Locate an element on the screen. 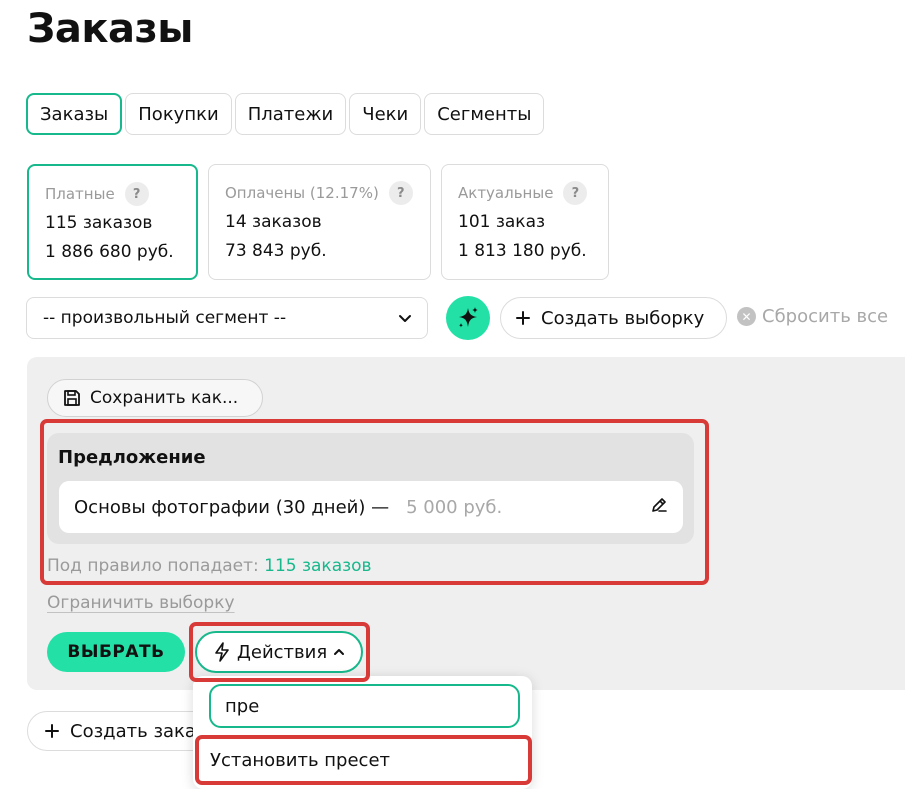 The width and height of the screenshot is (905, 789). actions-button: Действия is located at coordinates (279, 652).